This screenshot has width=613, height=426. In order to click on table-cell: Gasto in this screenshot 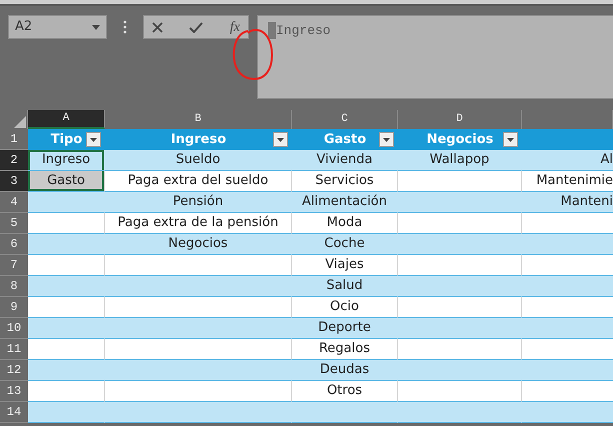, I will do `click(66, 181)`.